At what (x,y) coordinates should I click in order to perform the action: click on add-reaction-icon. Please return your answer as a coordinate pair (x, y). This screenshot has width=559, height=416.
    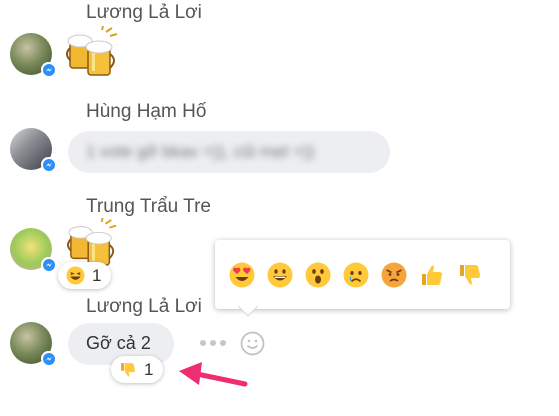
    Looking at the image, I should click on (252, 343).